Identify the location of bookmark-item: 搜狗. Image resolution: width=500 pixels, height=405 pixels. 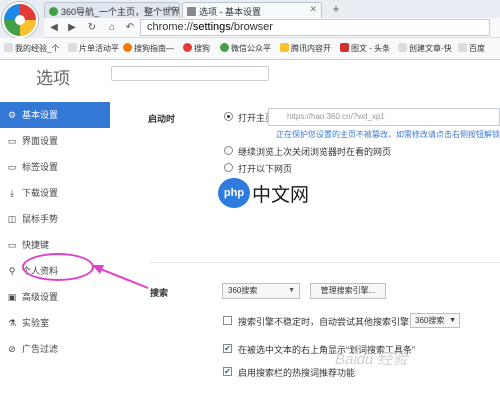
(196, 48).